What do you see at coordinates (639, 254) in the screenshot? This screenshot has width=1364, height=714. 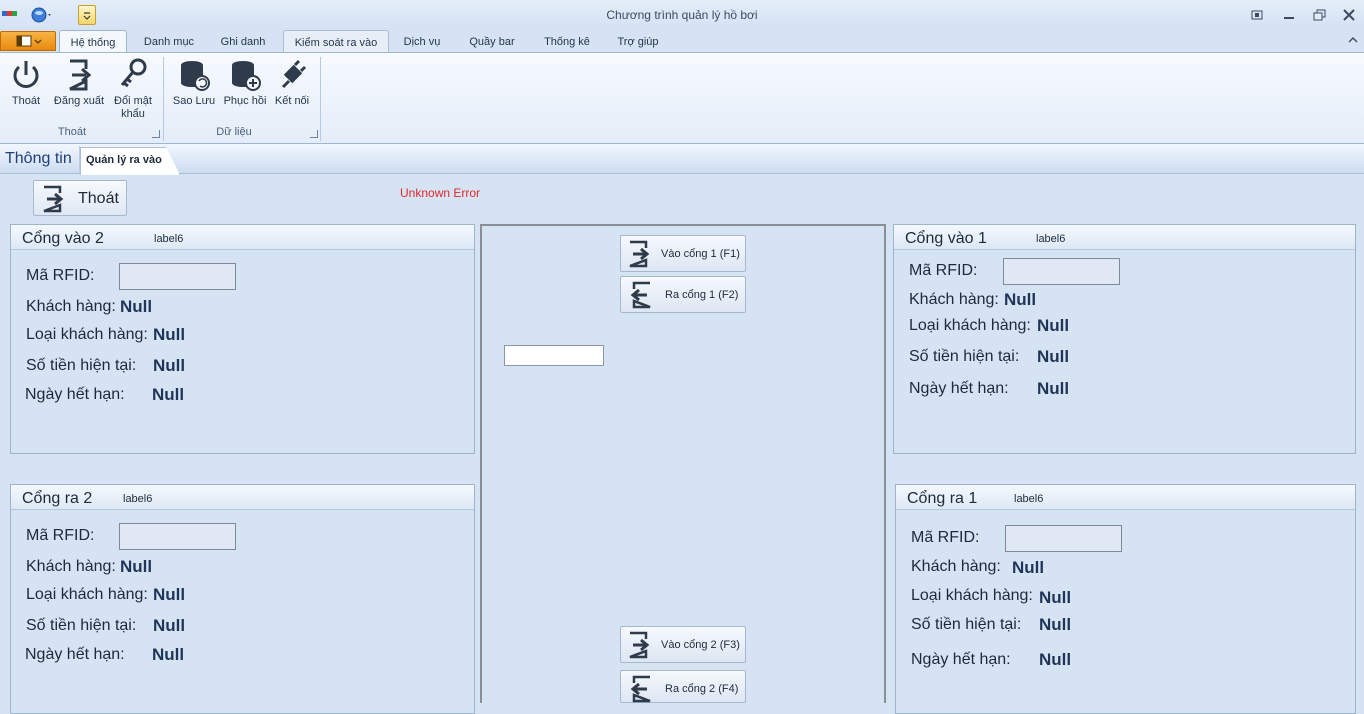 I see `enter-arrow-icon` at bounding box center [639, 254].